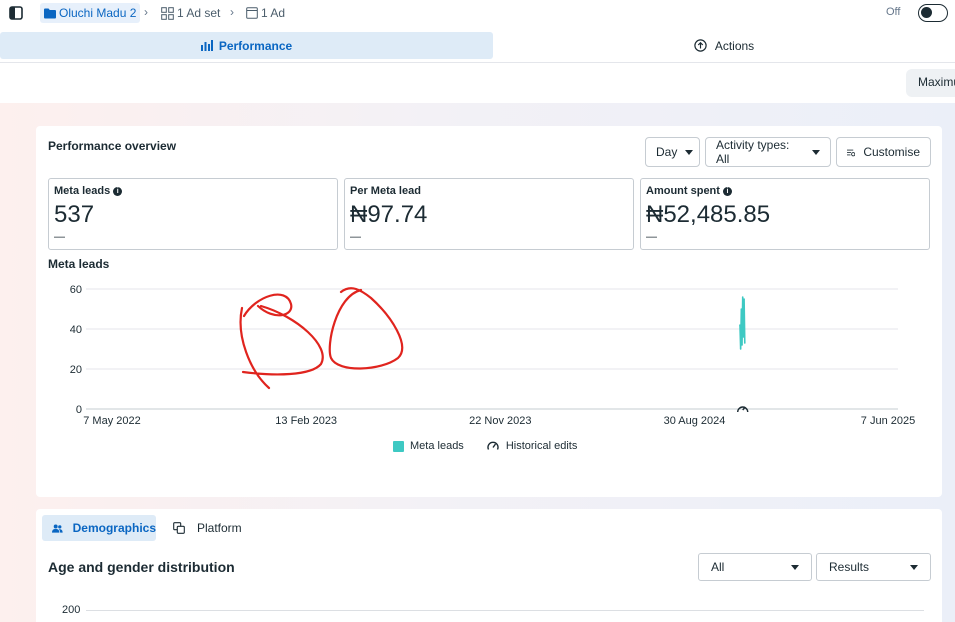  I want to click on activity-types-label: Activity types: All, so click(753, 152).